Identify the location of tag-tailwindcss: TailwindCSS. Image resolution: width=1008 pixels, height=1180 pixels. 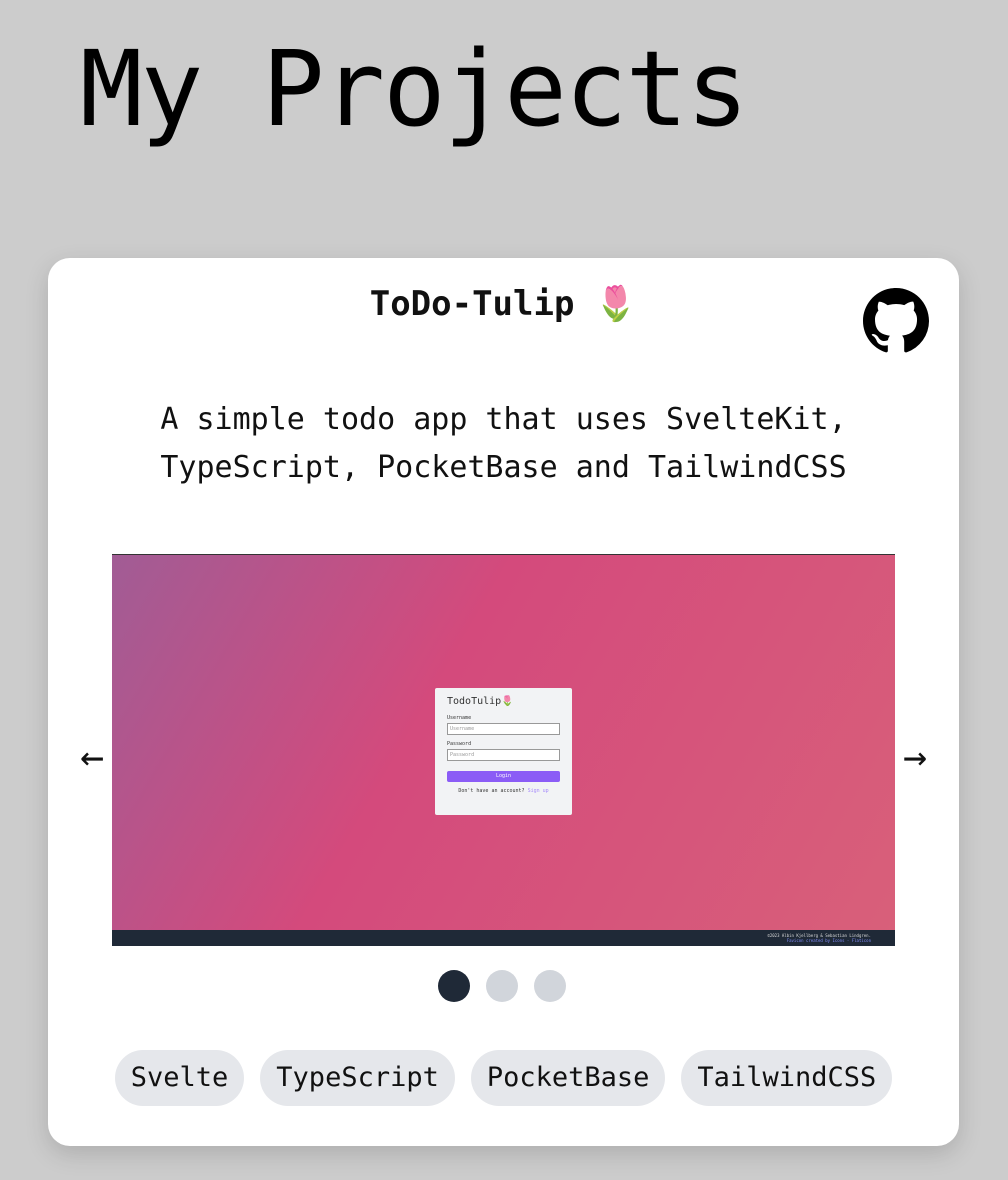
(787, 1078).